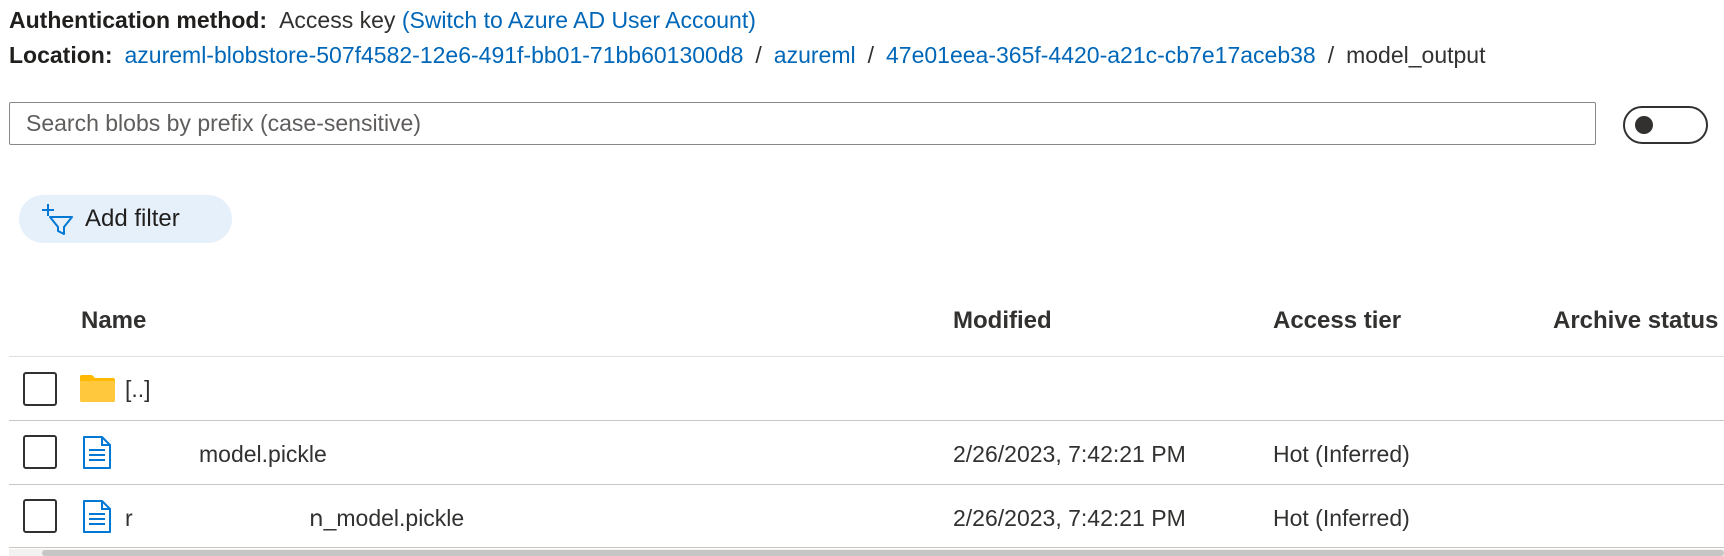 The height and width of the screenshot is (556, 1724). I want to click on horizontal-scrollbar, so click(866, 552).